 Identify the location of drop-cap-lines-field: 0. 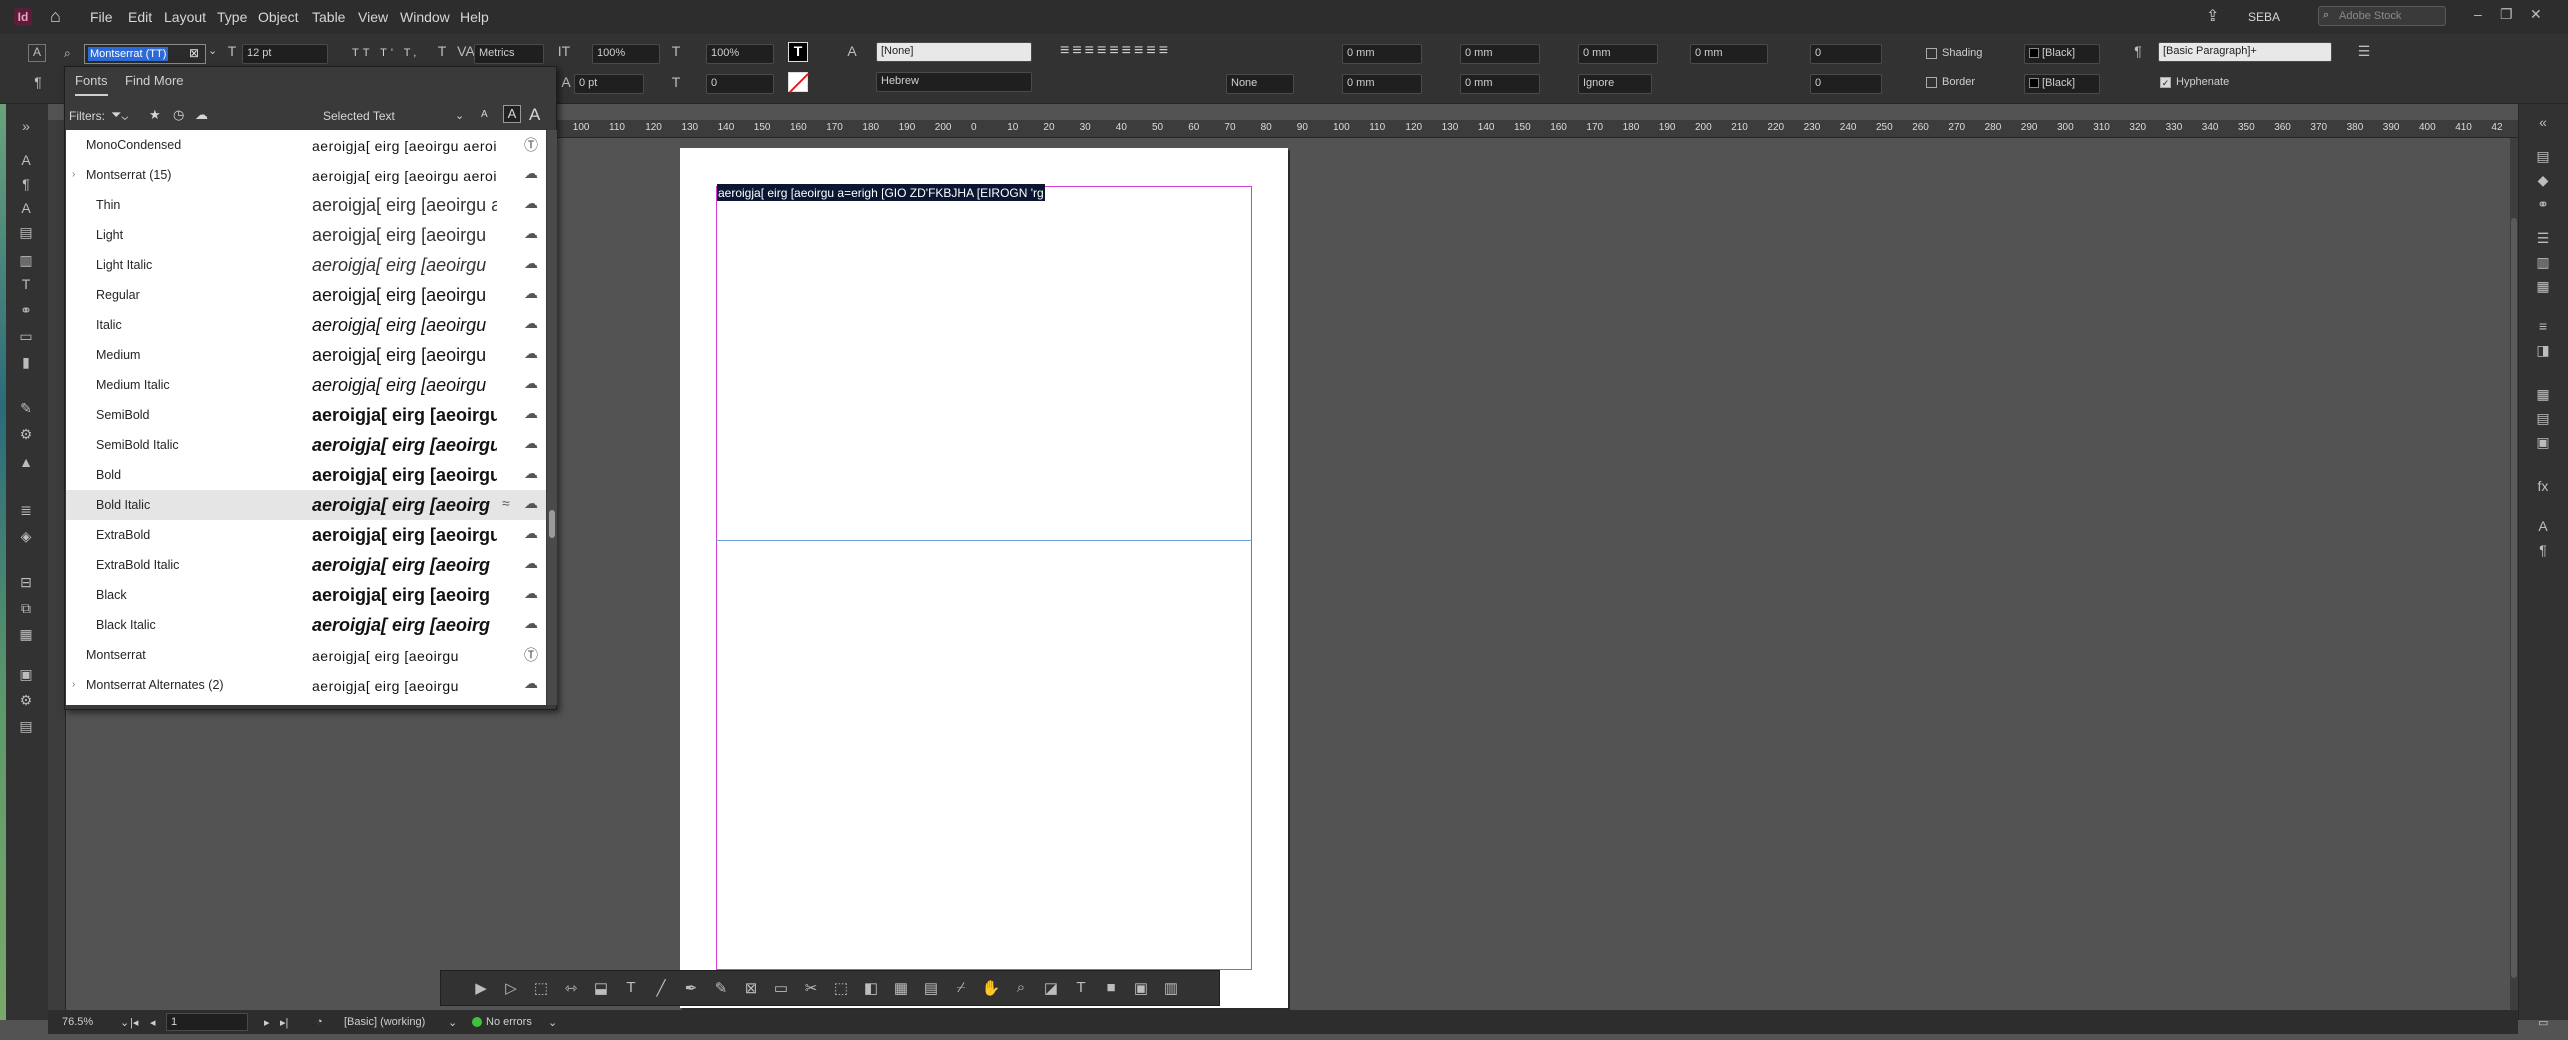
(1846, 54).